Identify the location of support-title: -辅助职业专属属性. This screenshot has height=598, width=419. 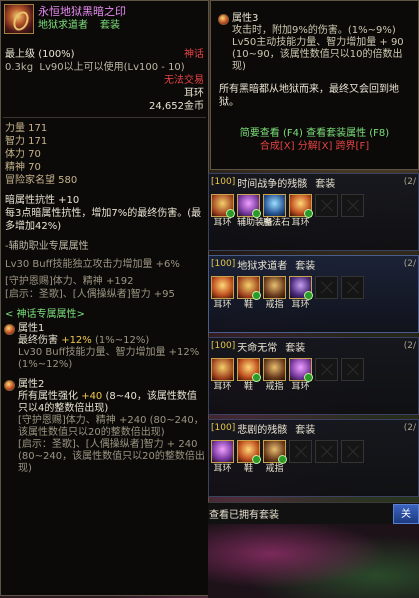
(47, 246).